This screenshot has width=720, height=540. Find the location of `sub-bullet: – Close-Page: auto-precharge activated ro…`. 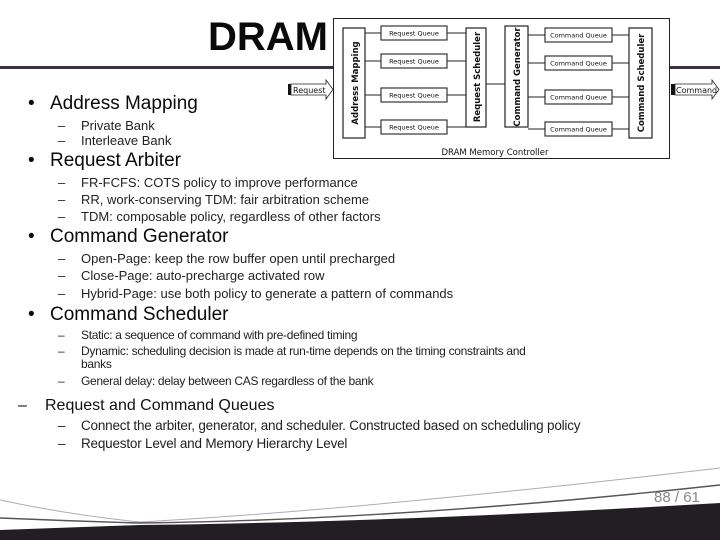

sub-bullet: – Close-Page: auto-precharge activated ro… is located at coordinates (191, 275).